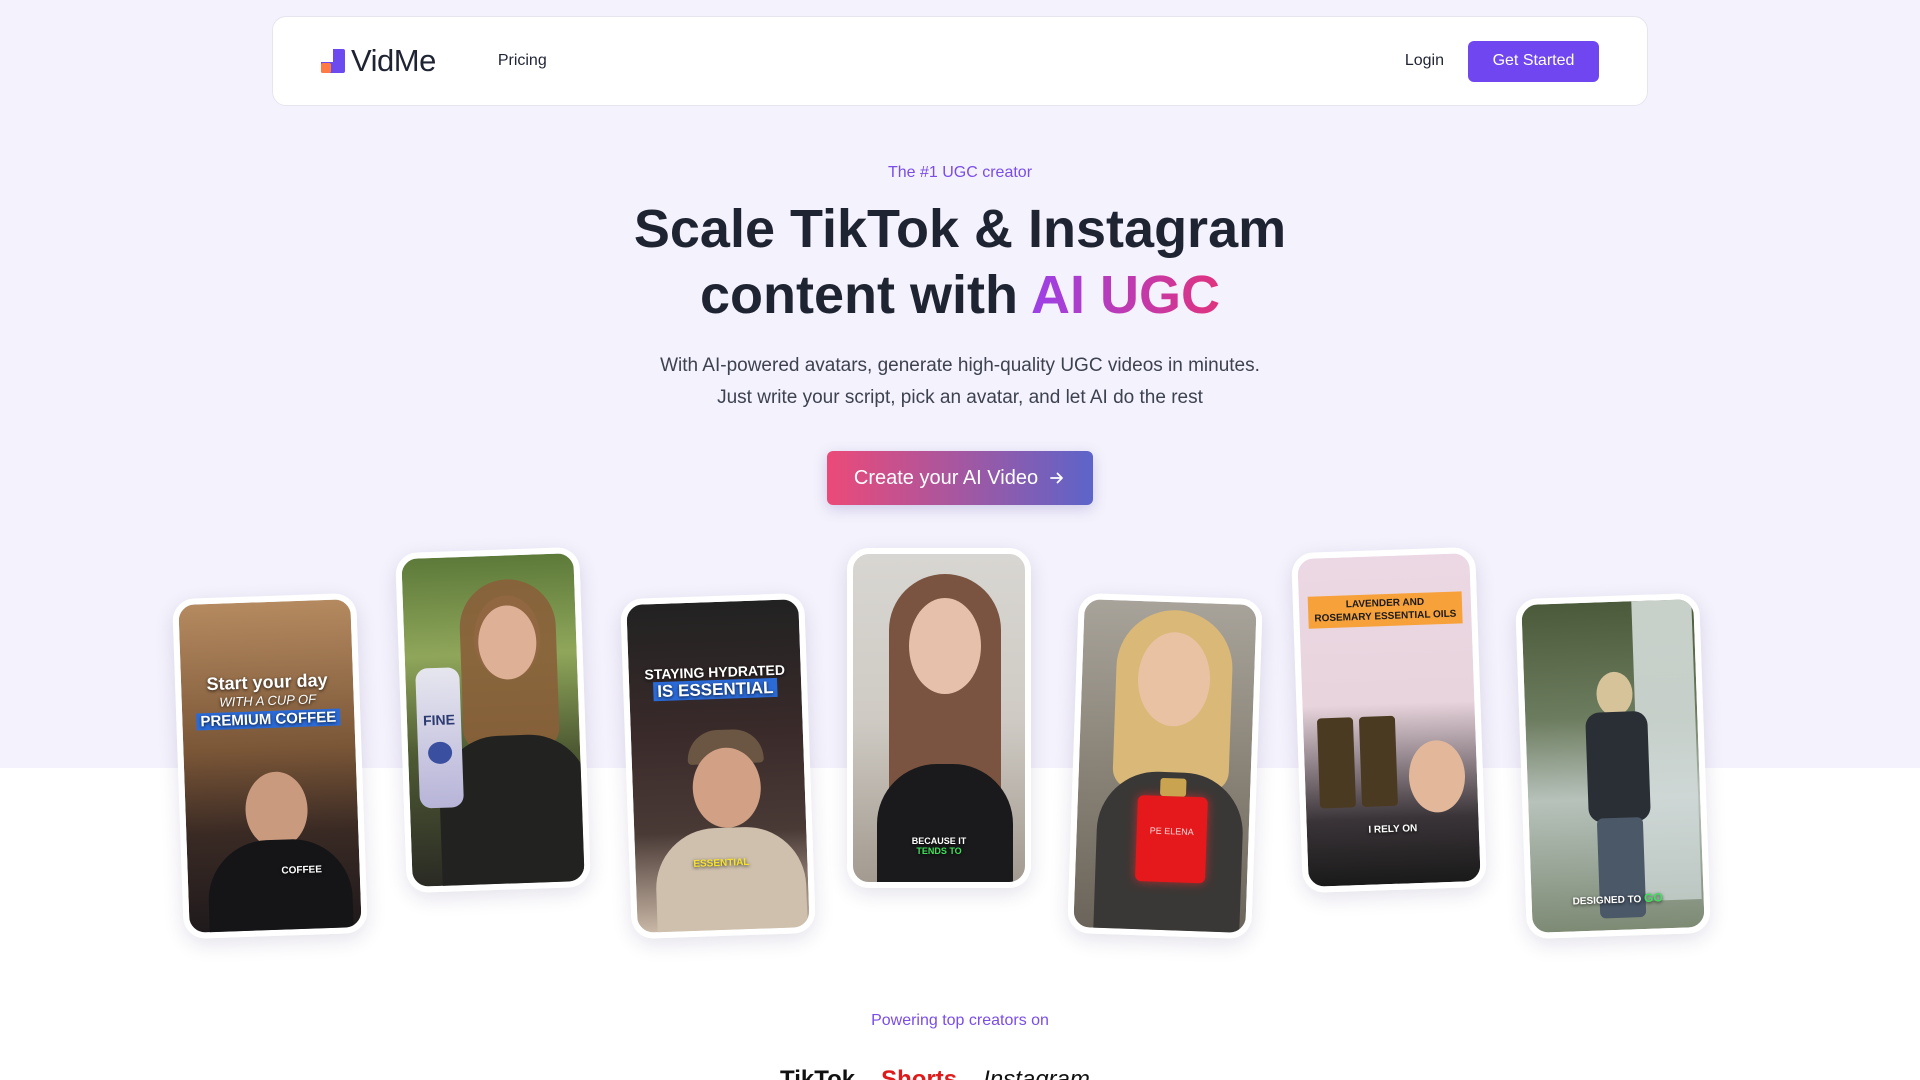 This screenshot has width=1920, height=1080. I want to click on product-perfume: PE ELENA, so click(1171, 830).